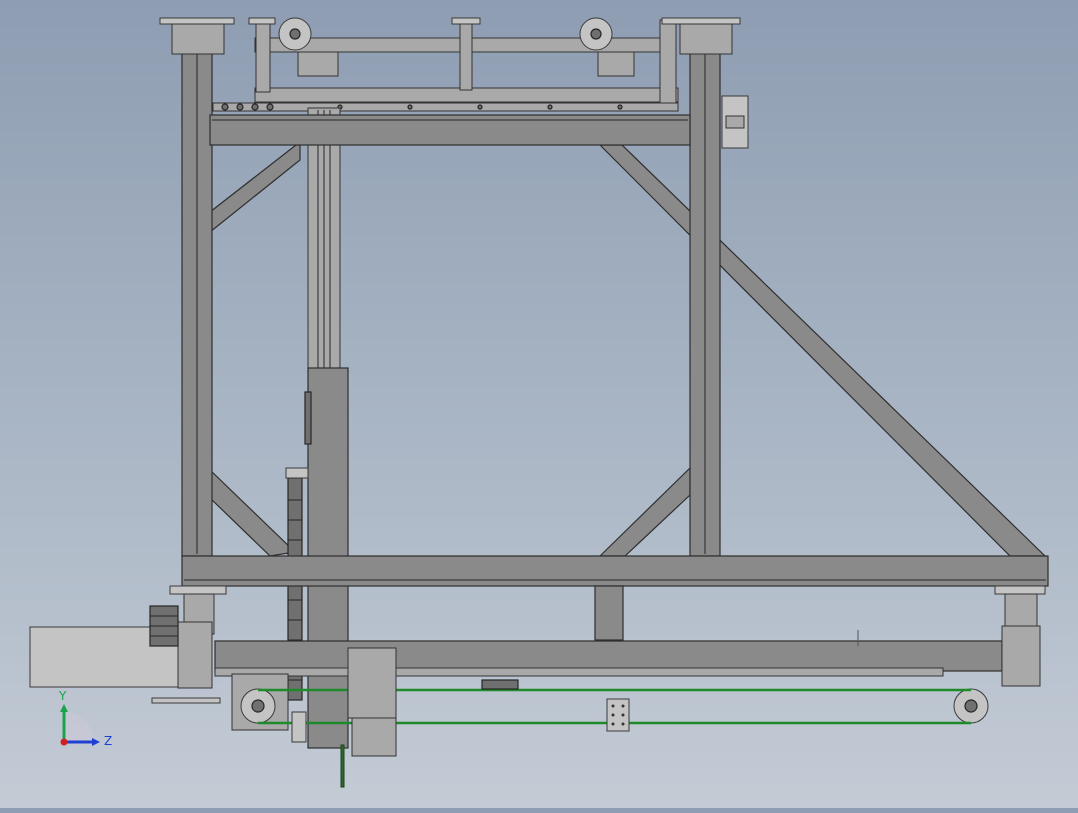 Image resolution: width=1078 pixels, height=813 pixels. I want to click on carriage-left-post, so click(263, 56).